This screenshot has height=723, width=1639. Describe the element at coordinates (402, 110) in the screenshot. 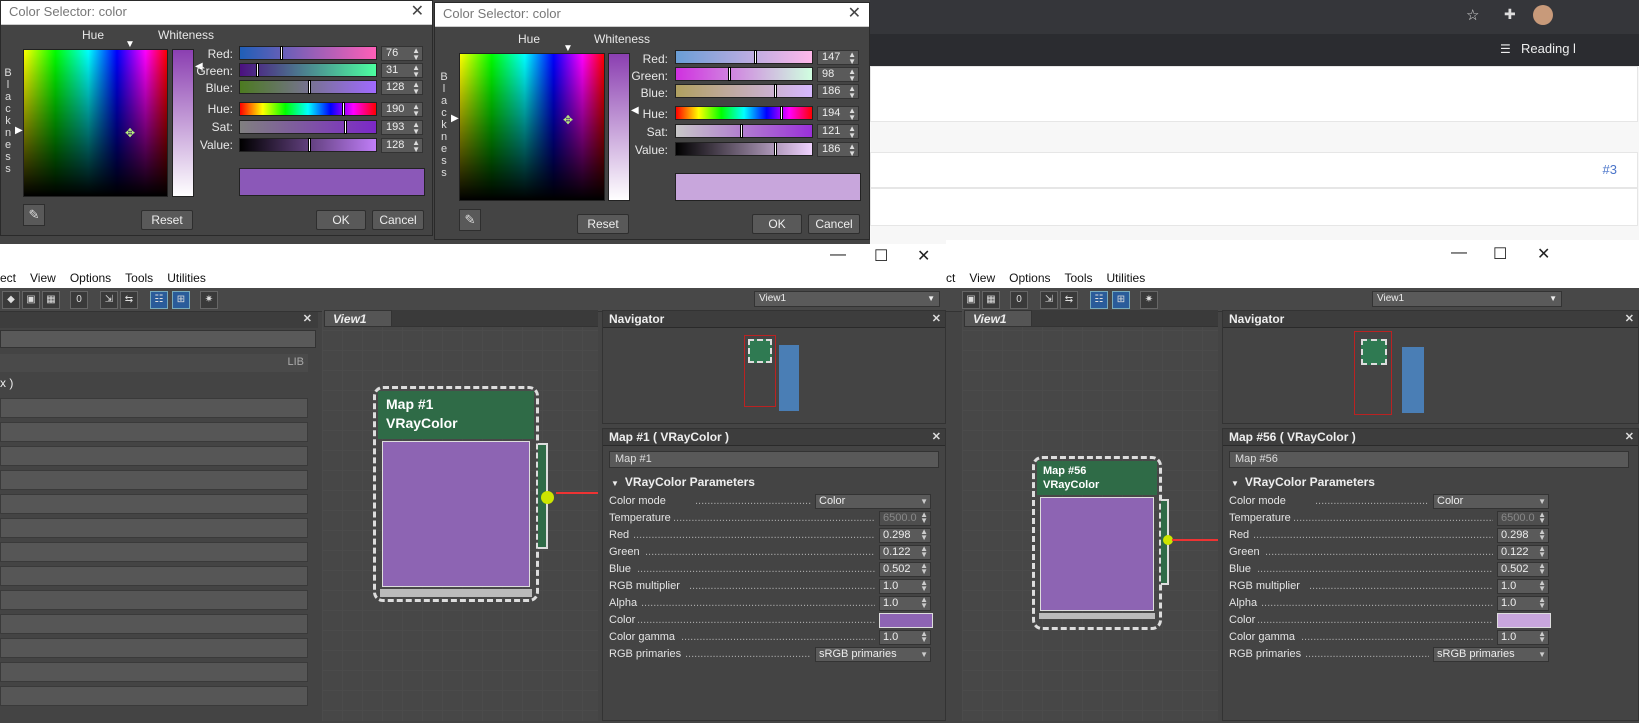

I see `hue-spinner: 190 ▲ ▼` at that location.